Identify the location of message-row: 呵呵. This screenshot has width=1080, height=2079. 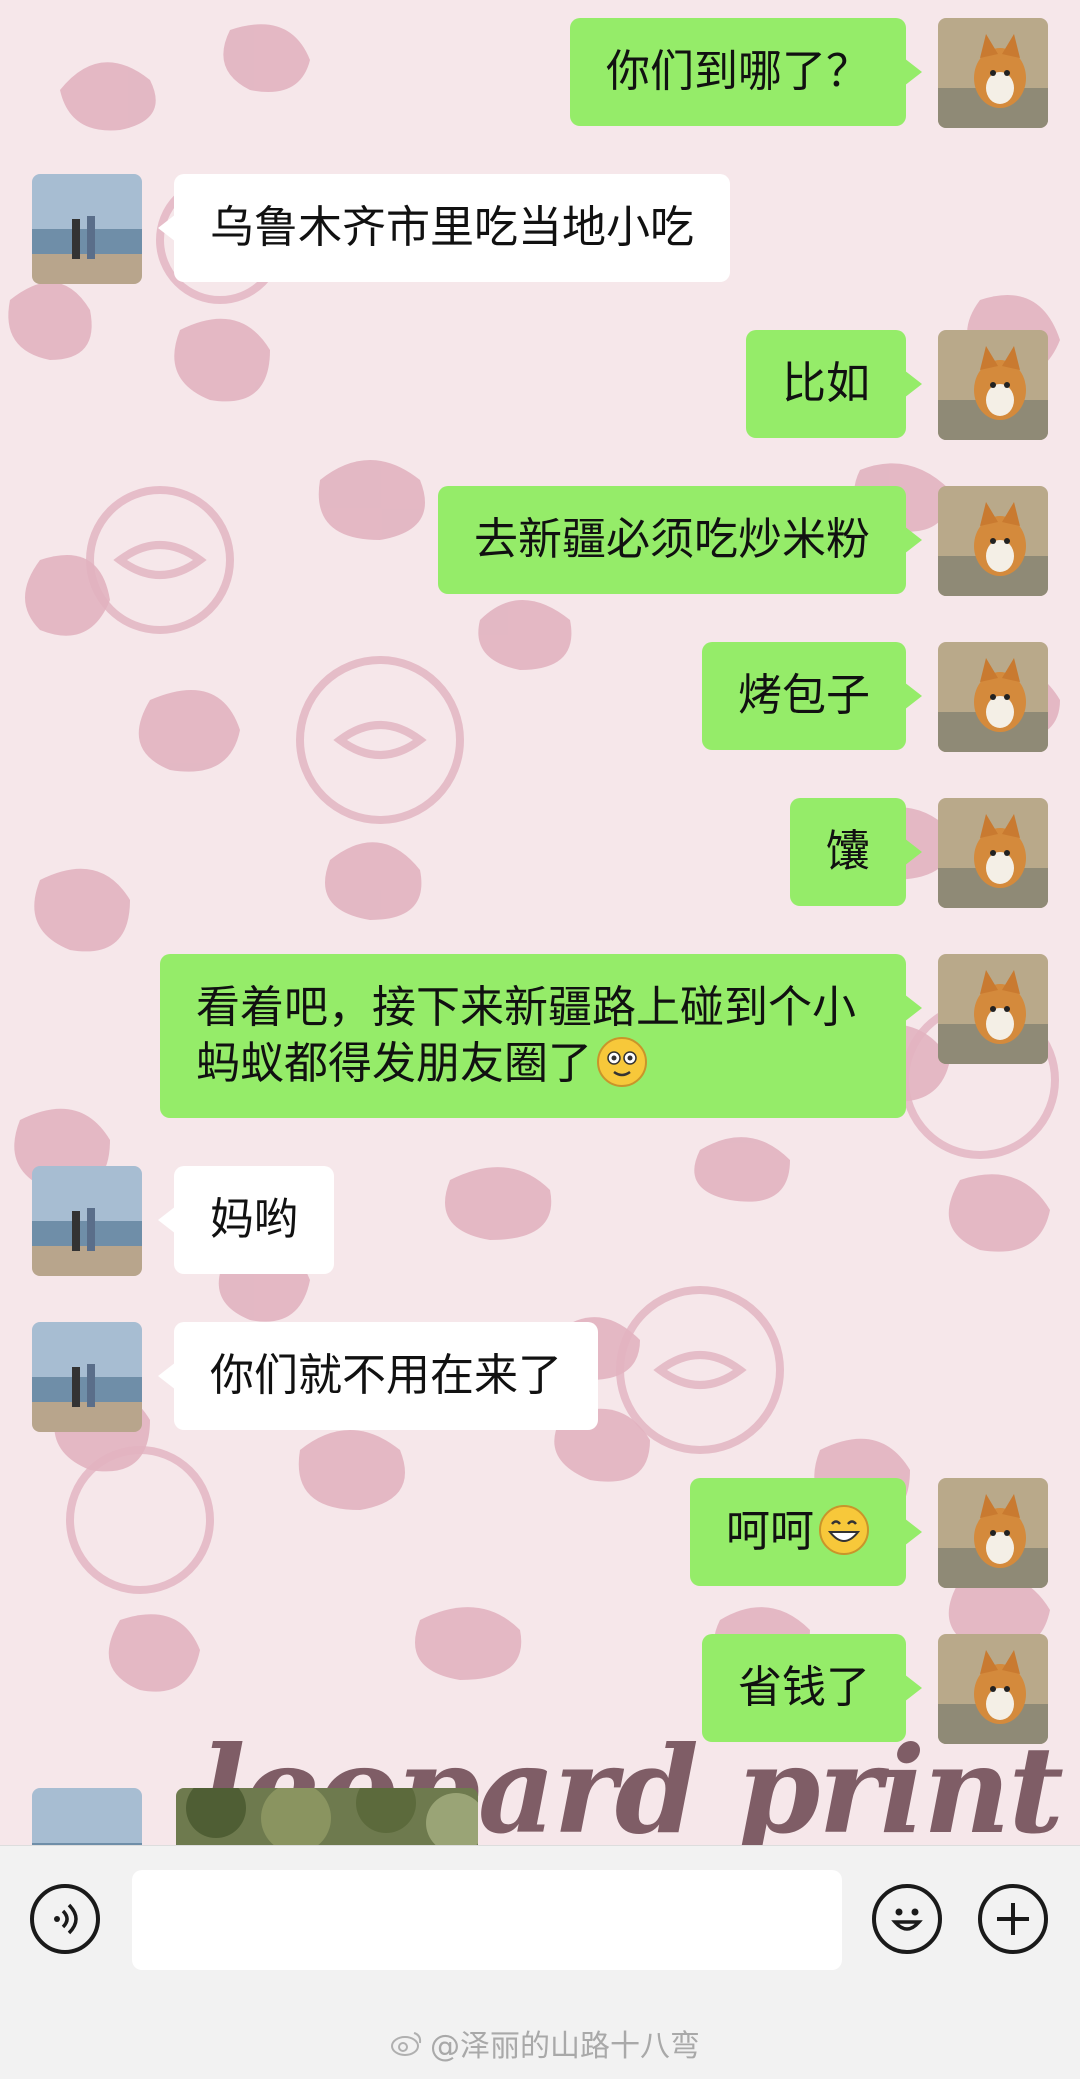
(869, 1533).